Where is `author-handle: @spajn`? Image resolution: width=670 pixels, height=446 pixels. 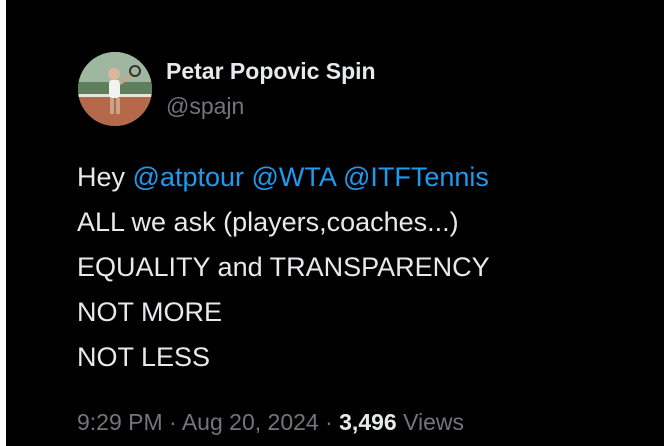 author-handle: @spajn is located at coordinates (205, 106).